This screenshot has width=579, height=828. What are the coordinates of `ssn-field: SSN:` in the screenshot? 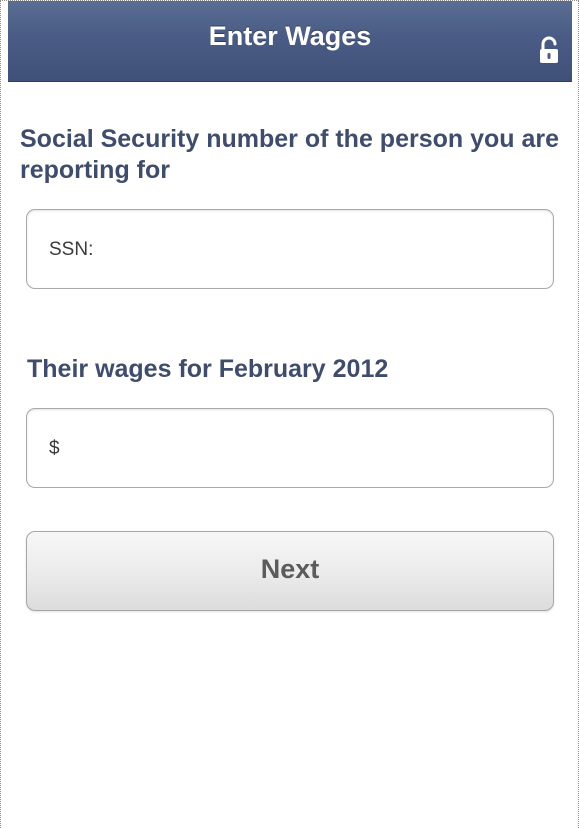 It's located at (290, 249).